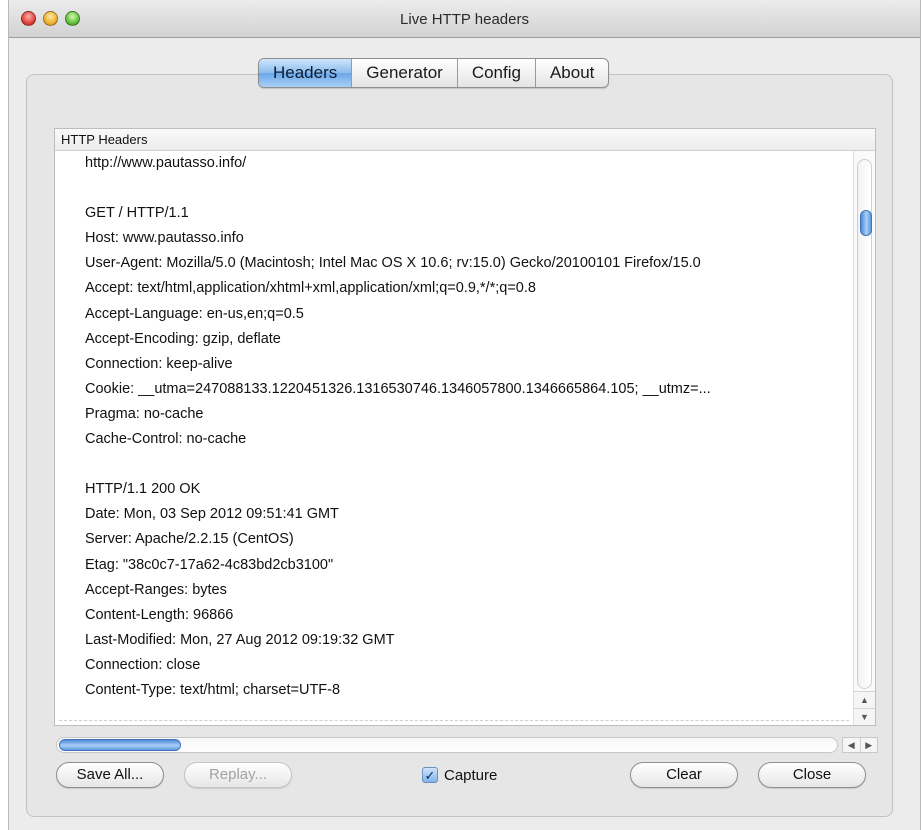 Image resolution: width=921 pixels, height=830 pixels. Describe the element at coordinates (497, 73) in the screenshot. I see `tab-config: Config` at that location.